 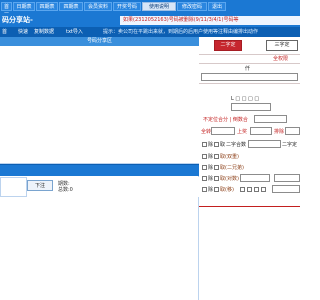 What do you see at coordinates (40, 185) in the screenshot?
I see `submit-button: 下注` at bounding box center [40, 185].